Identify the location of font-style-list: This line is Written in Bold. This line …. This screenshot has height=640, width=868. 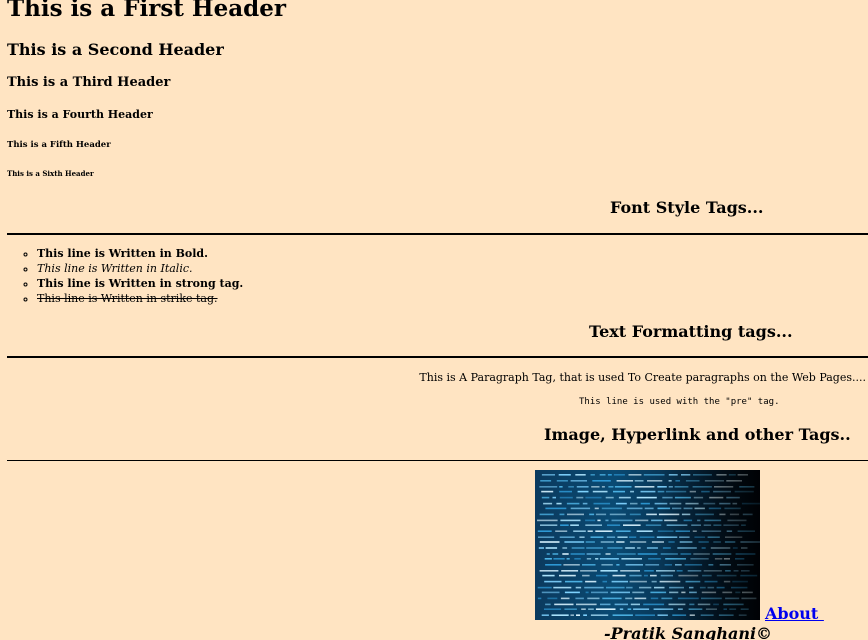
(125, 276).